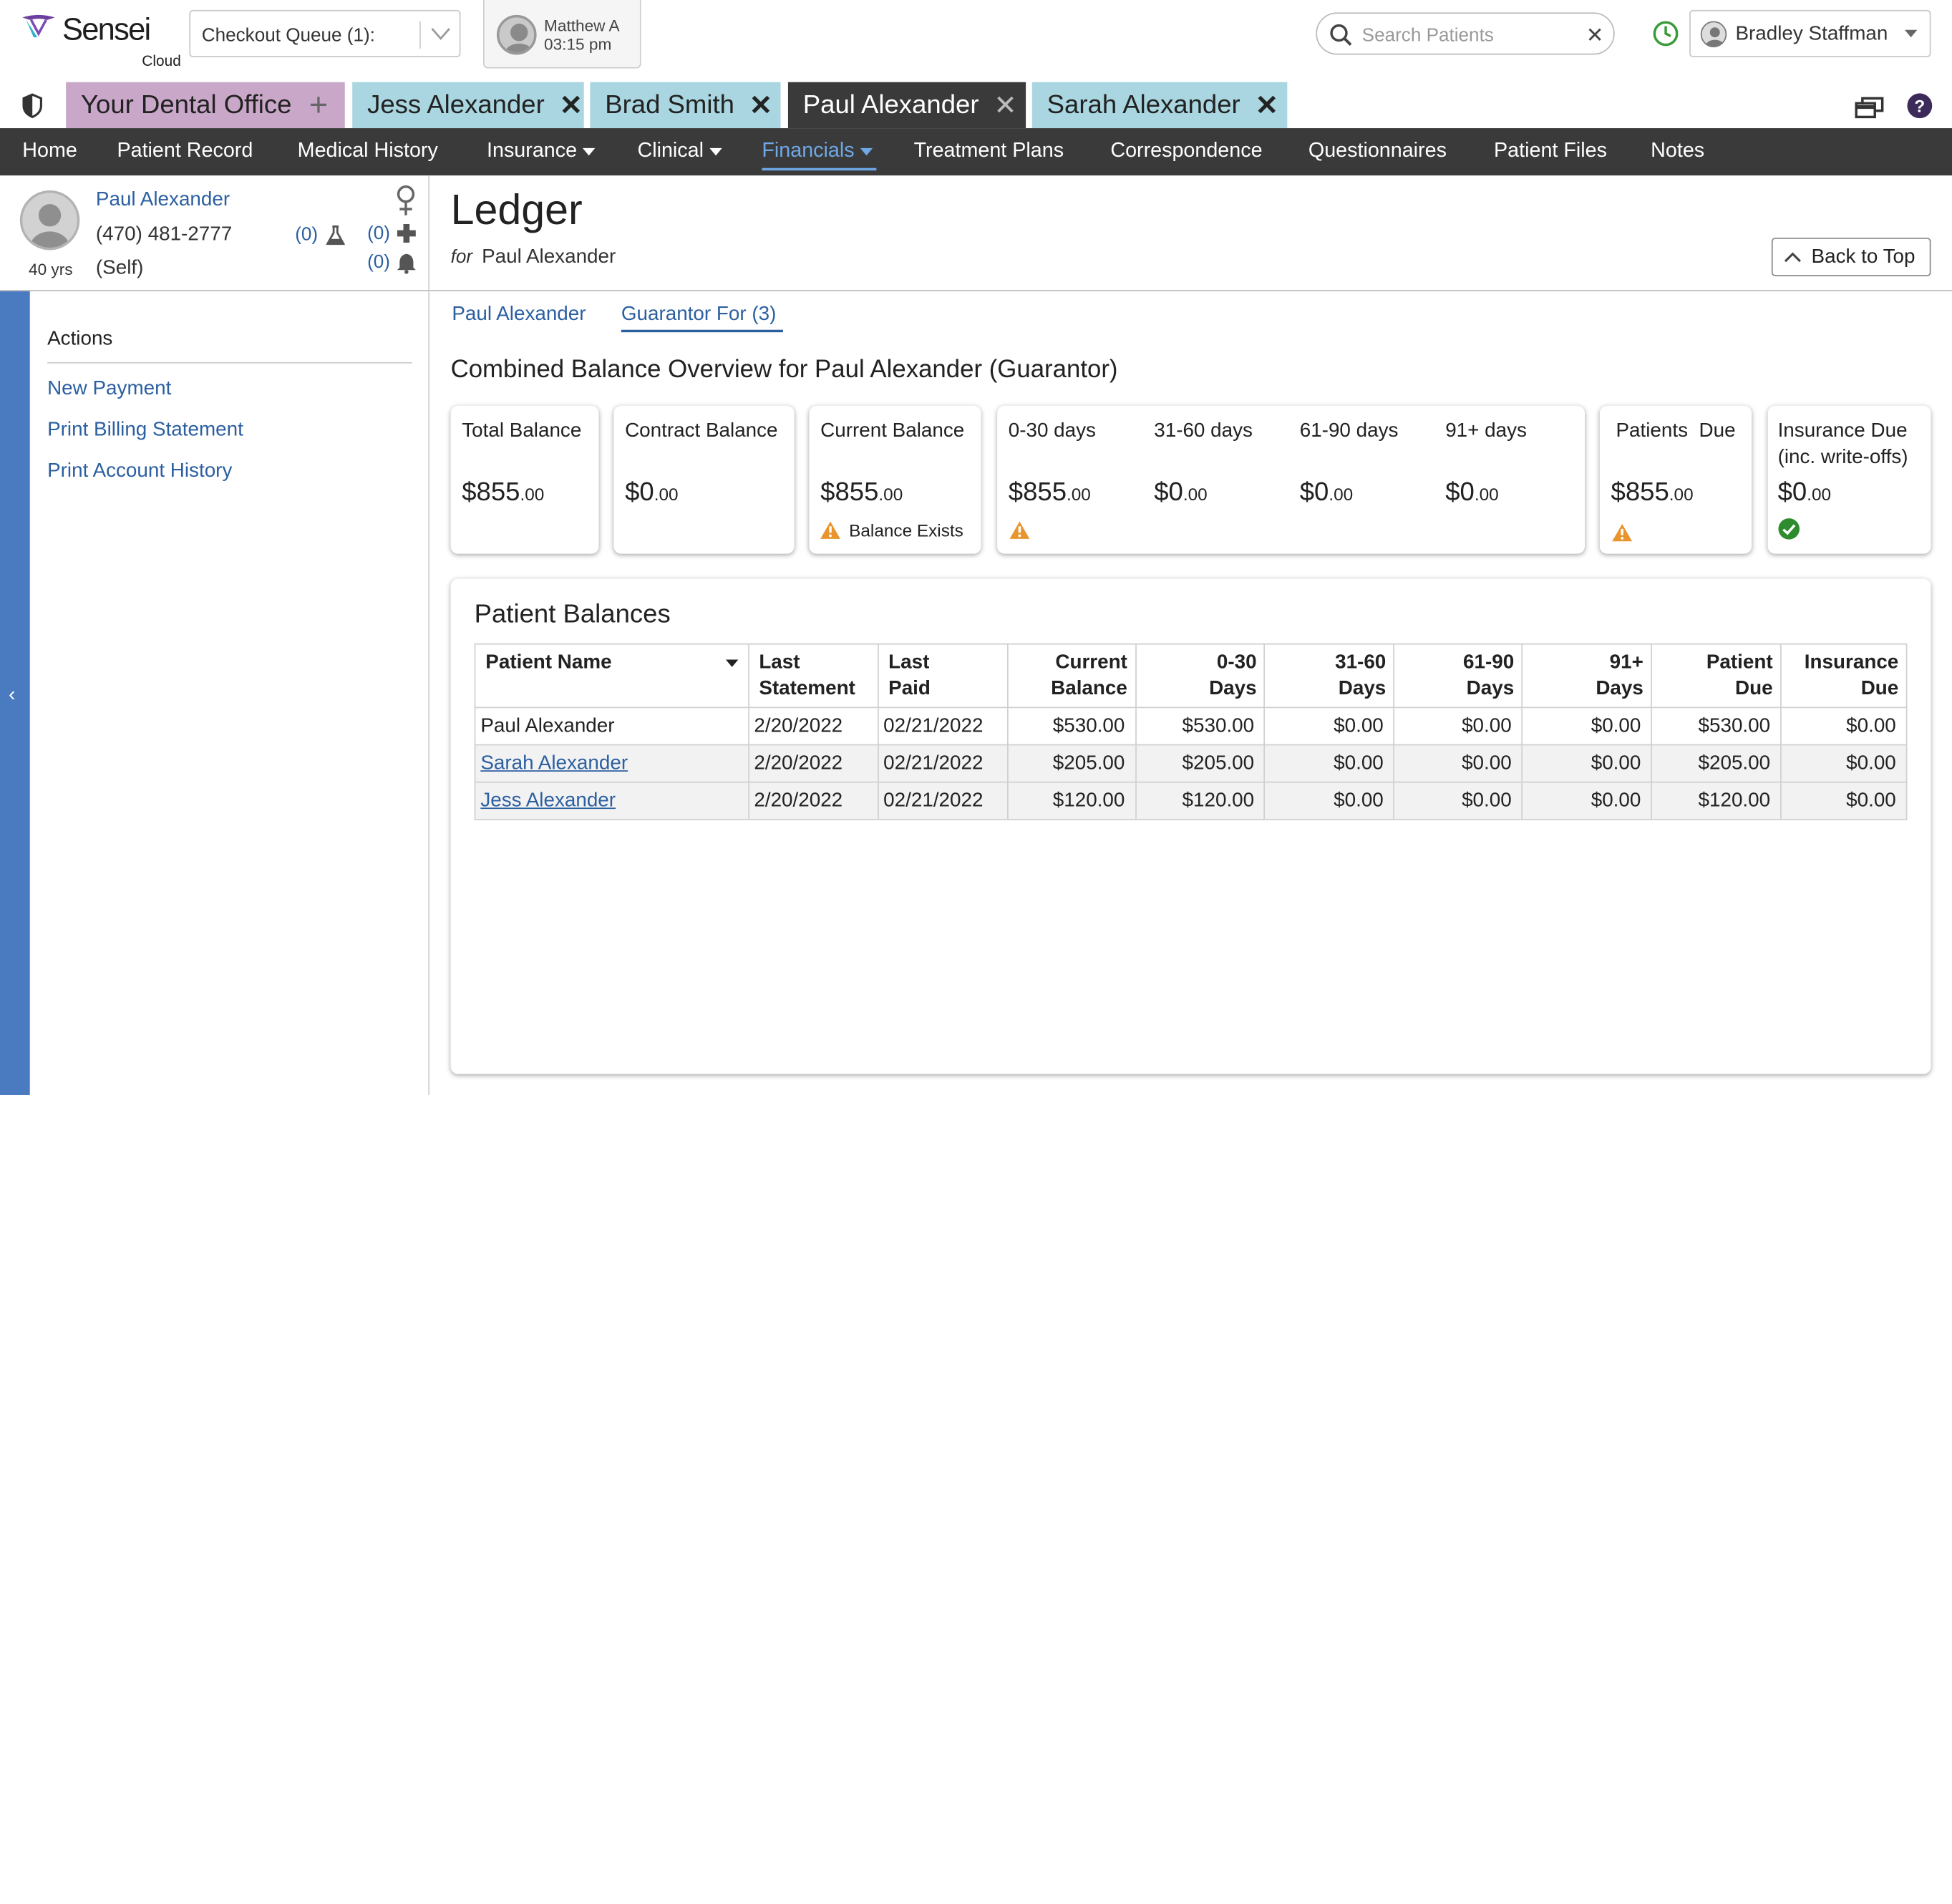  I want to click on nav-questionnaires: Questionnaires, so click(1377, 151).